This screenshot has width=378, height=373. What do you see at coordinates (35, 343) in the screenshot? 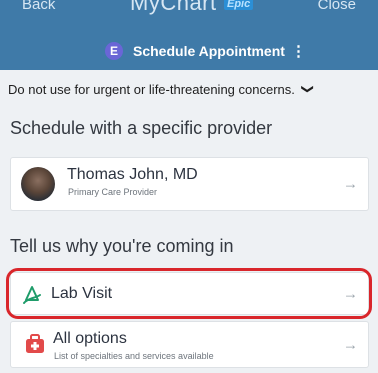
I see `medical-kit-icon` at bounding box center [35, 343].